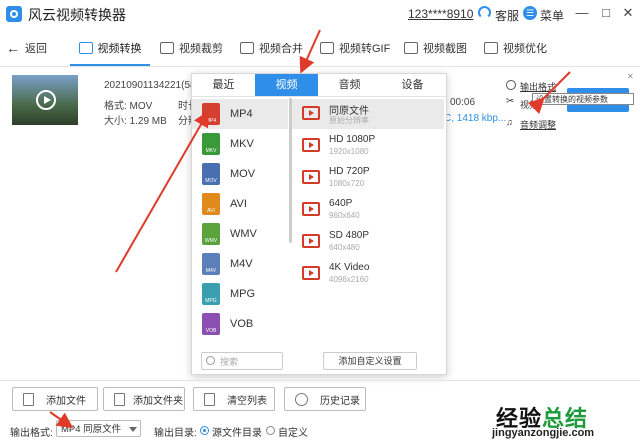  What do you see at coordinates (549, 93) in the screenshot?
I see `arrow-to-output-format` at bounding box center [549, 93].